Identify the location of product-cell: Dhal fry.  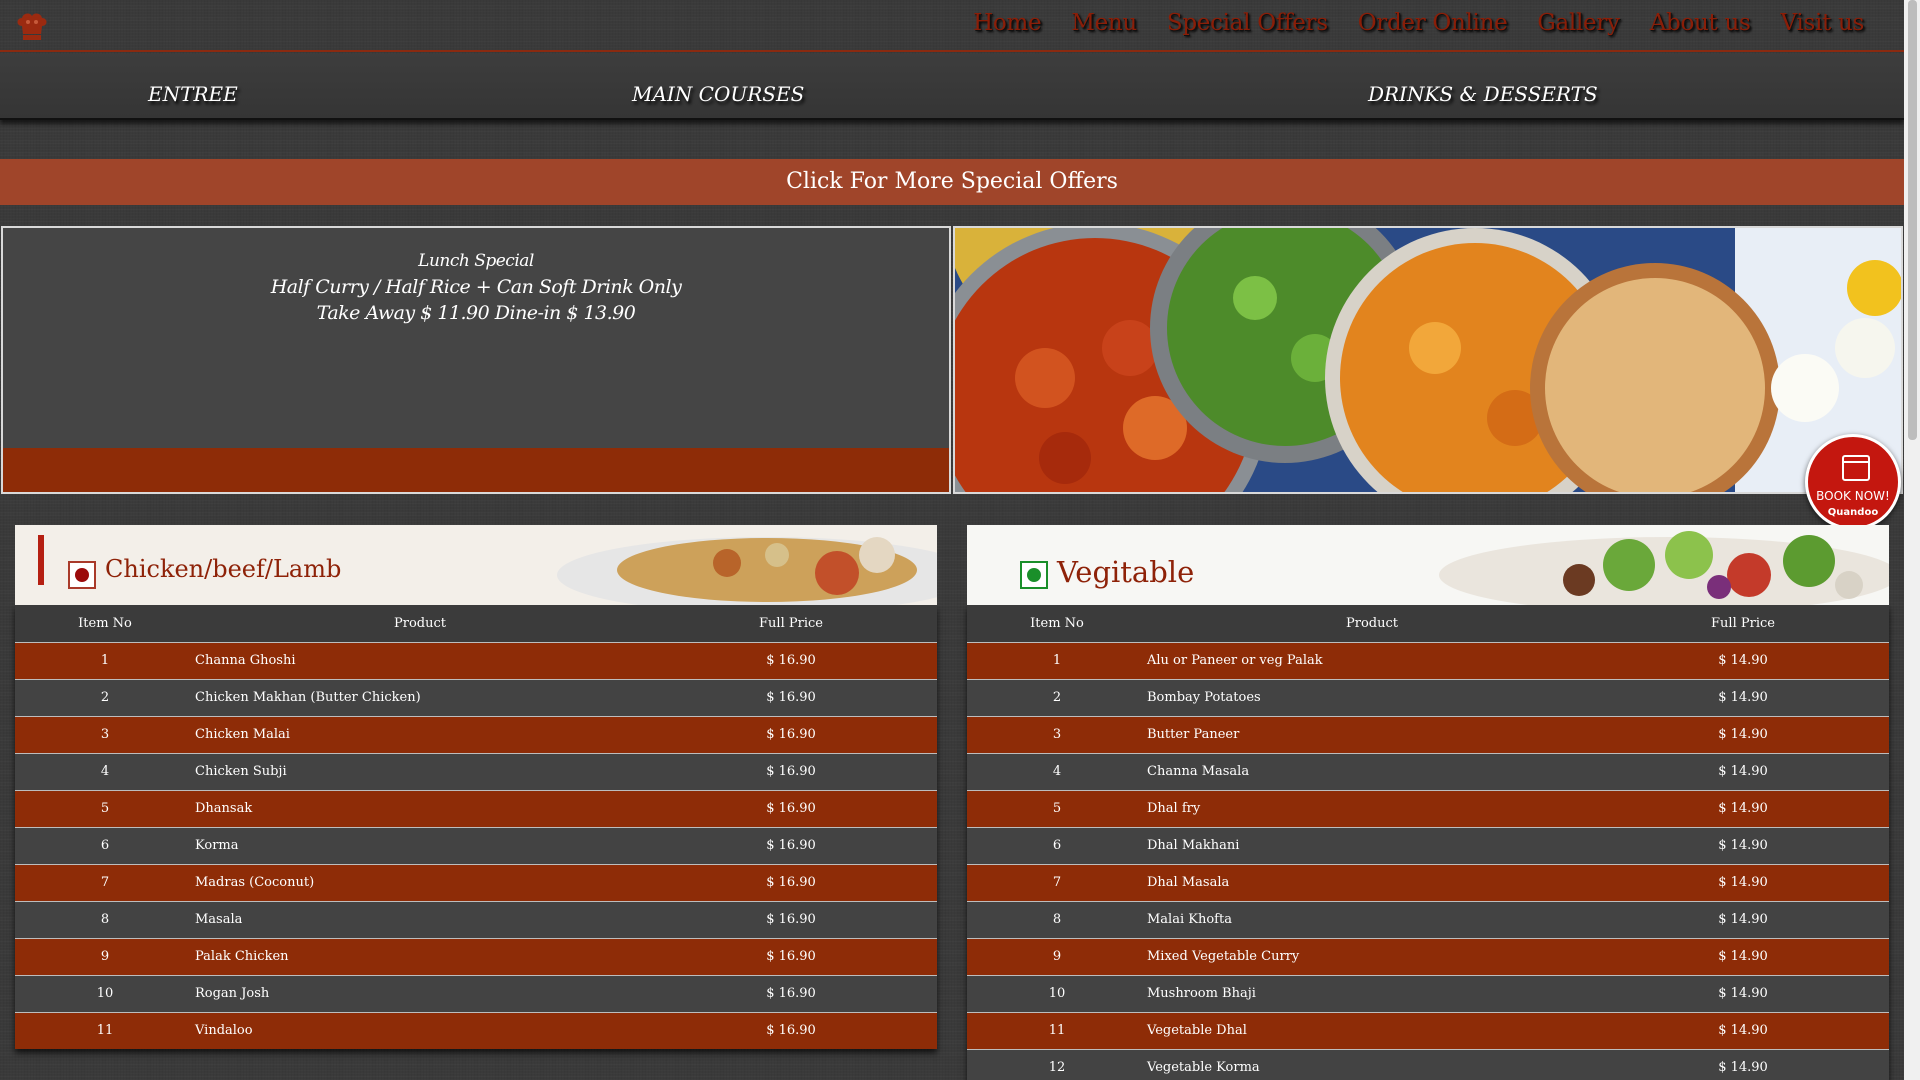
(1174, 808).